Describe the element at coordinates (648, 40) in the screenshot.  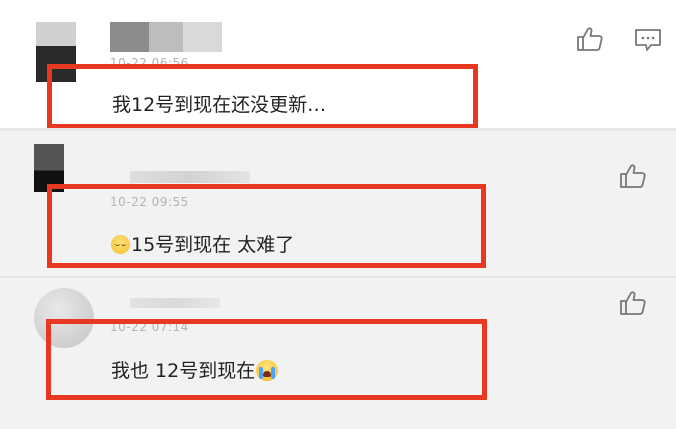
I see `comment-icon` at that location.